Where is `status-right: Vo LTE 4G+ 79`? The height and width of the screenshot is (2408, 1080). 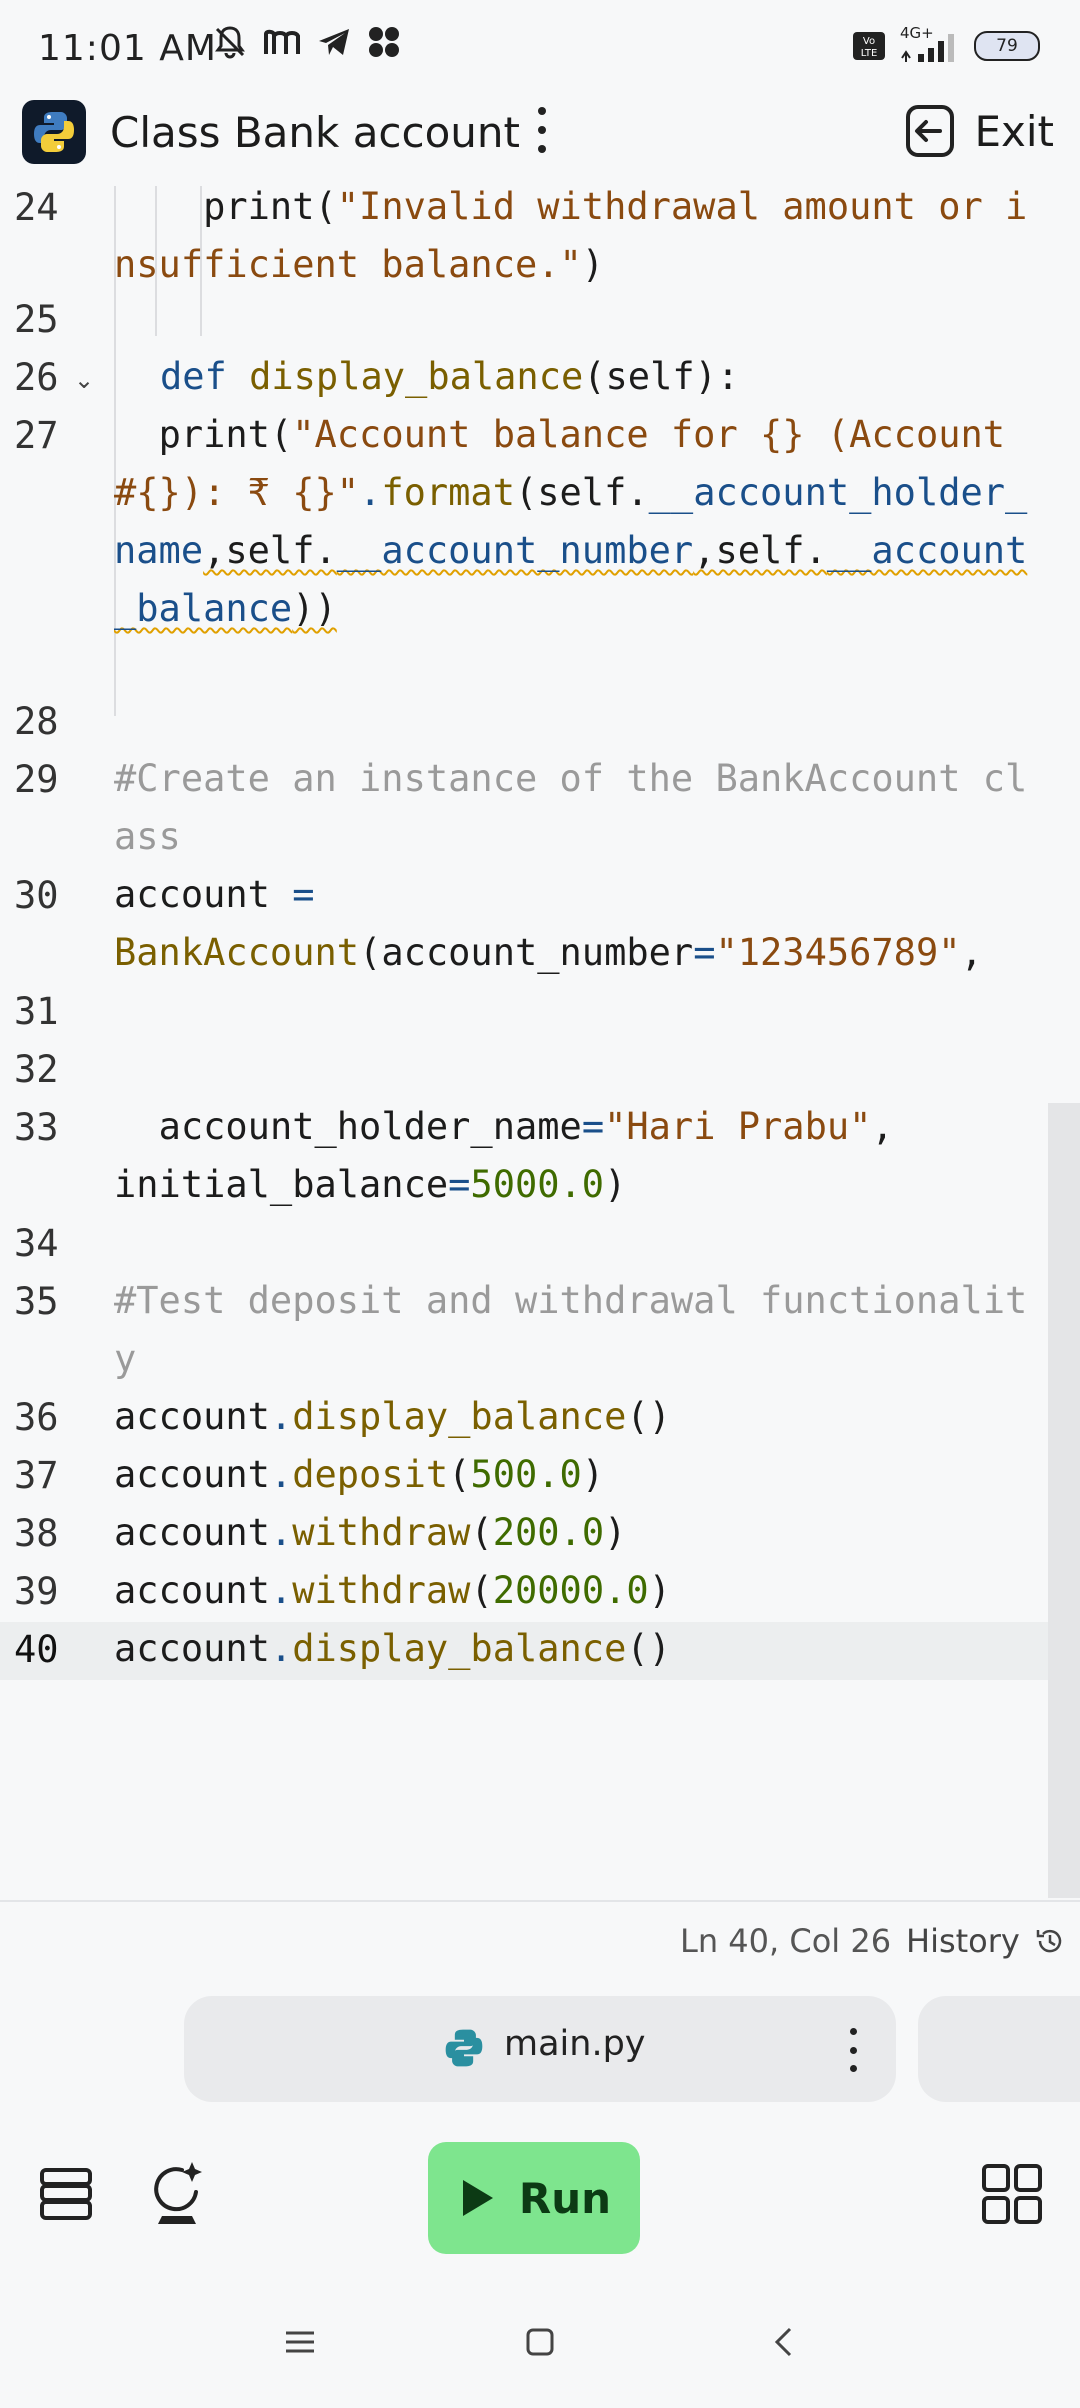 status-right: Vo LTE 4G+ 79 is located at coordinates (946, 44).